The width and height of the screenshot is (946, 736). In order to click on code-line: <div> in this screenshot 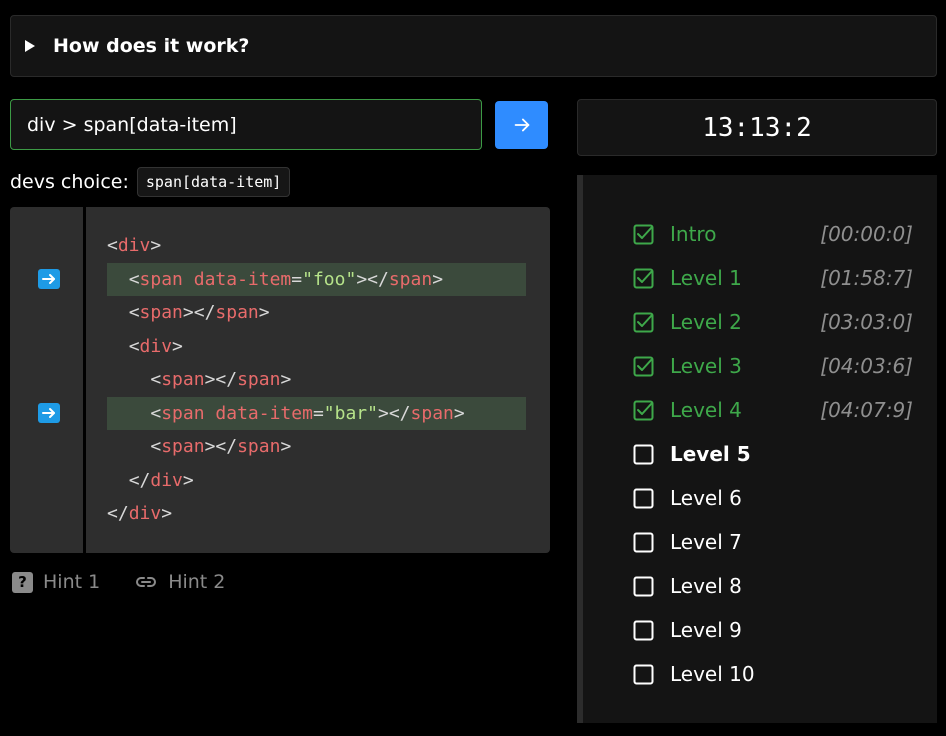, I will do `click(316, 346)`.